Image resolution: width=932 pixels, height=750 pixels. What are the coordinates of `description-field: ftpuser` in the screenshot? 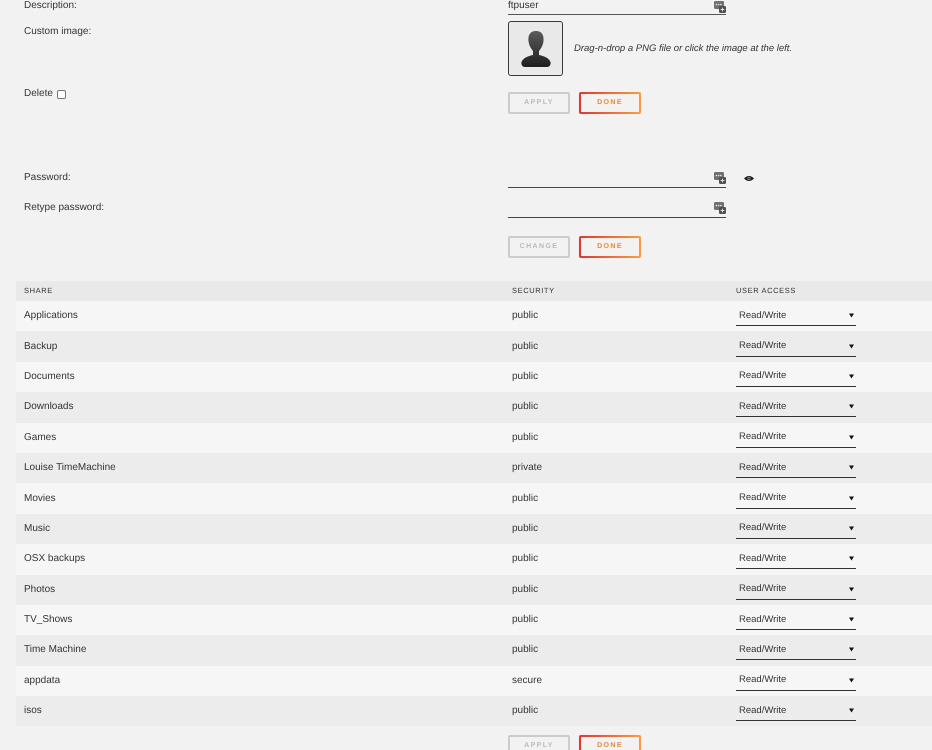 It's located at (617, 8).